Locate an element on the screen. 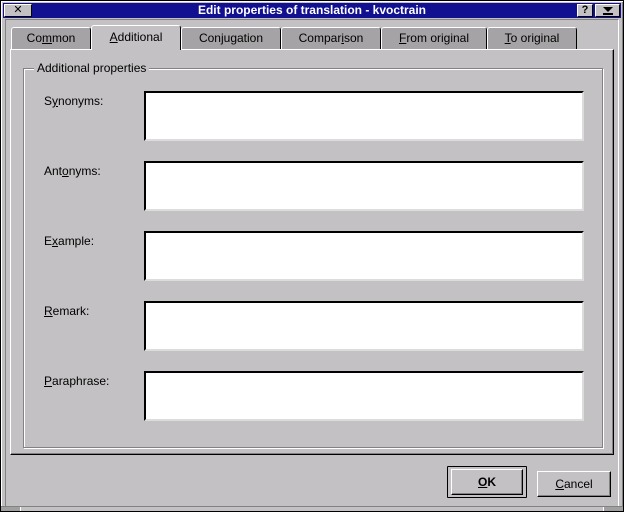 The width and height of the screenshot is (624, 512). close-icon: ✕ is located at coordinates (18, 10).